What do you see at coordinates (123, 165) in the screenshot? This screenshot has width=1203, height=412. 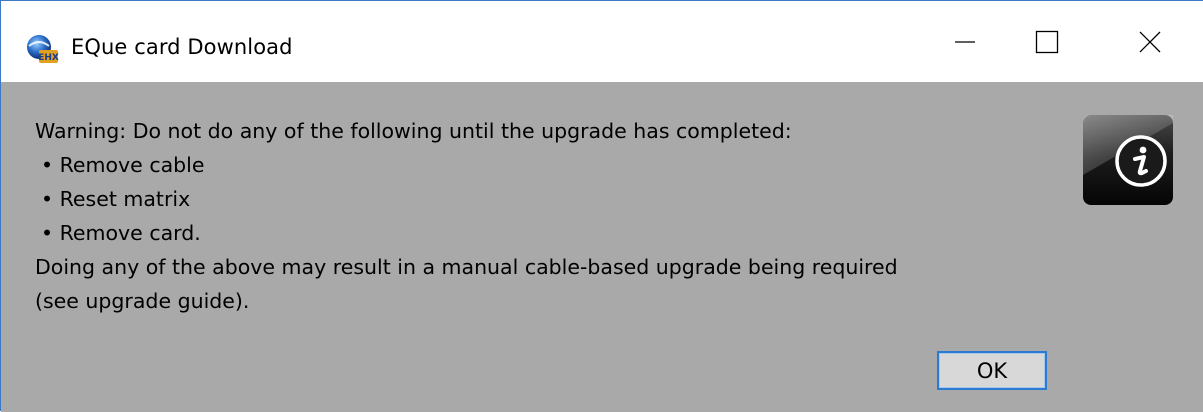 I see `bullet-item: • Remove cable` at bounding box center [123, 165].